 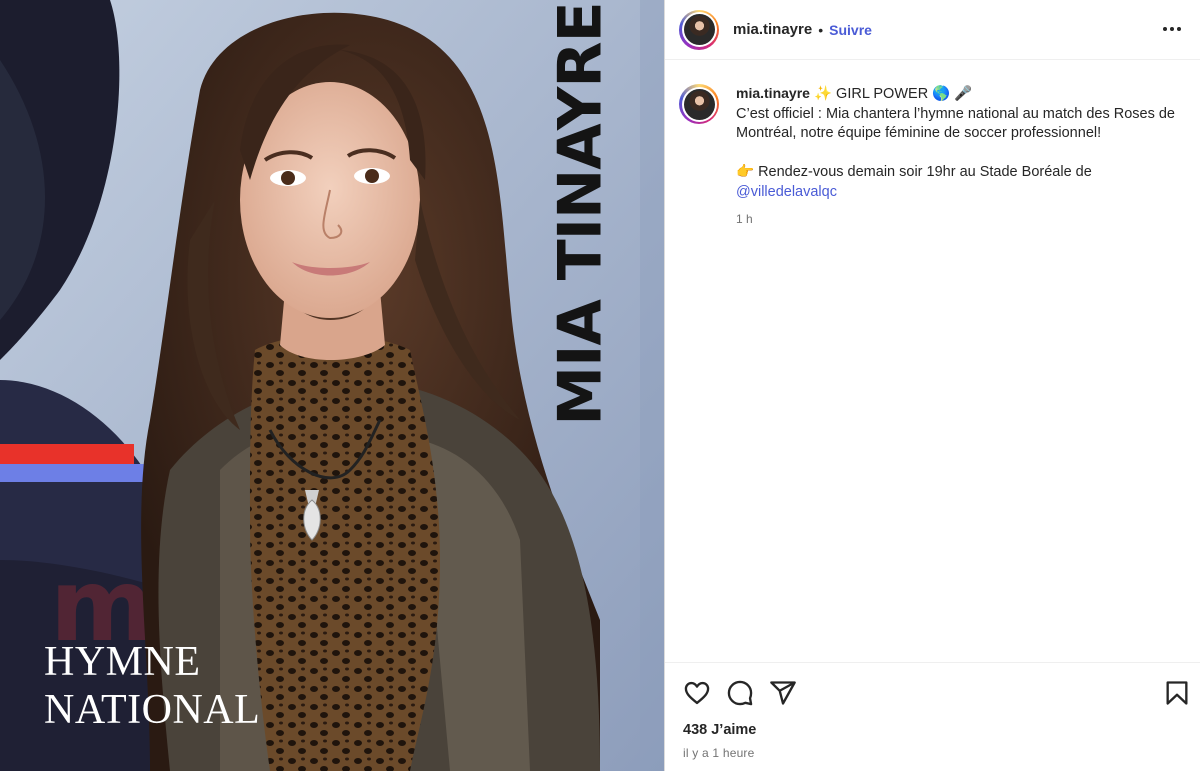 I want to click on follow-button: Suivre, so click(x=850, y=30).